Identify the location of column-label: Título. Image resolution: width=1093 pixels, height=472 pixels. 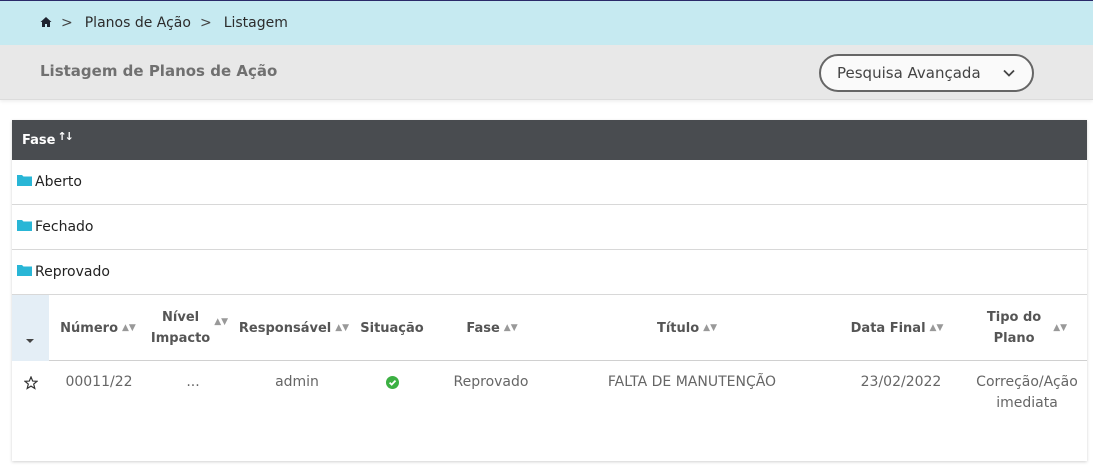
(678, 328).